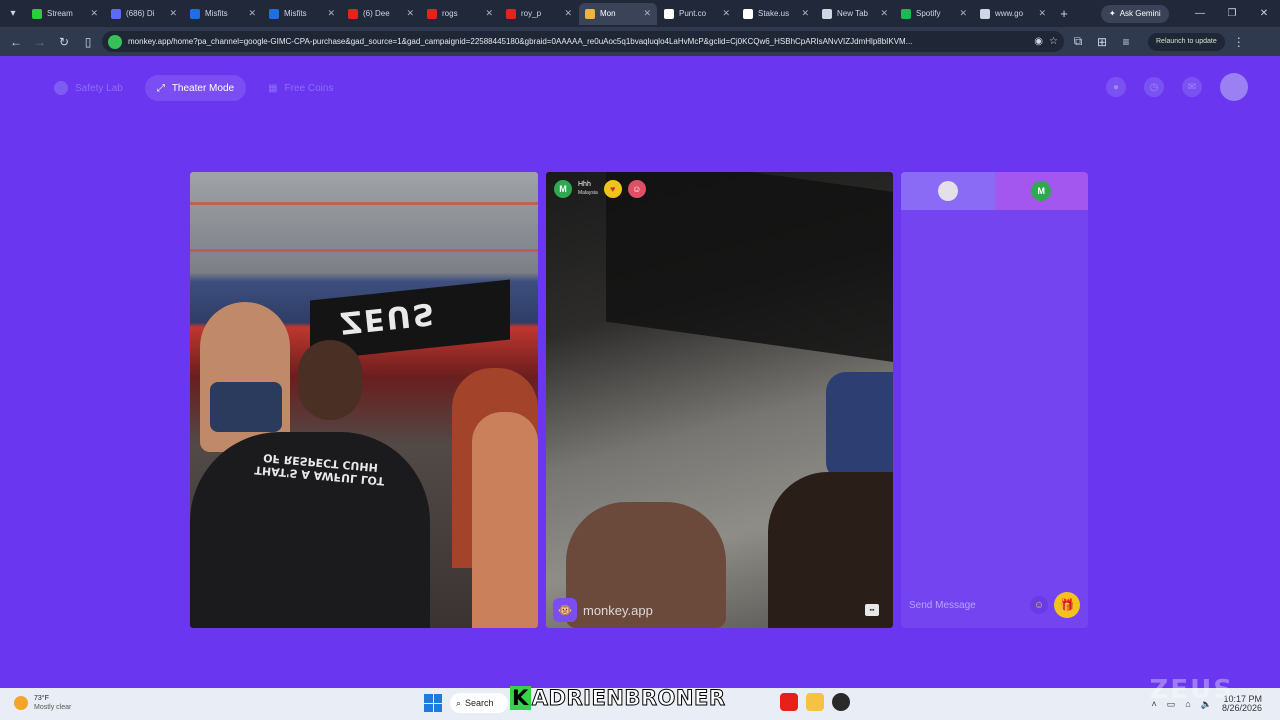  Describe the element at coordinates (1013, 14) in the screenshot. I see `browser-tab: www.go ✕` at that location.